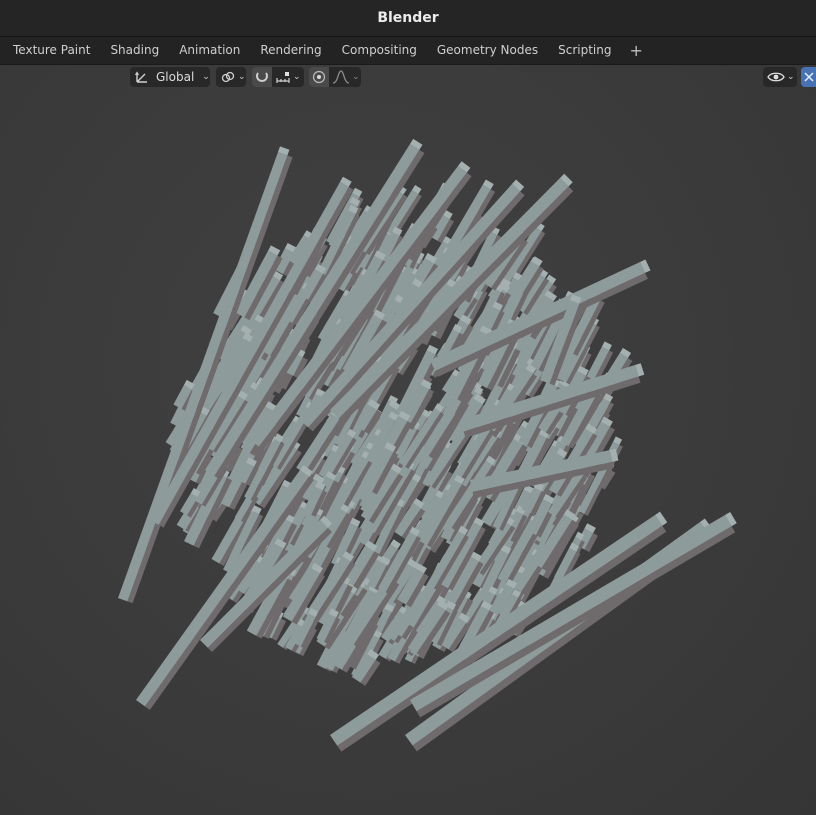  What do you see at coordinates (635, 50) in the screenshot?
I see `add-workspace-button: +` at bounding box center [635, 50].